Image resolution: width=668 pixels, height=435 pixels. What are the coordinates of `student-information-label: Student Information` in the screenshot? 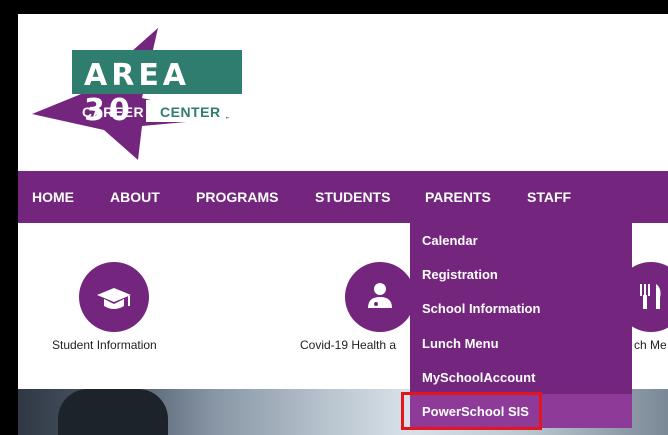 It's located at (104, 345).